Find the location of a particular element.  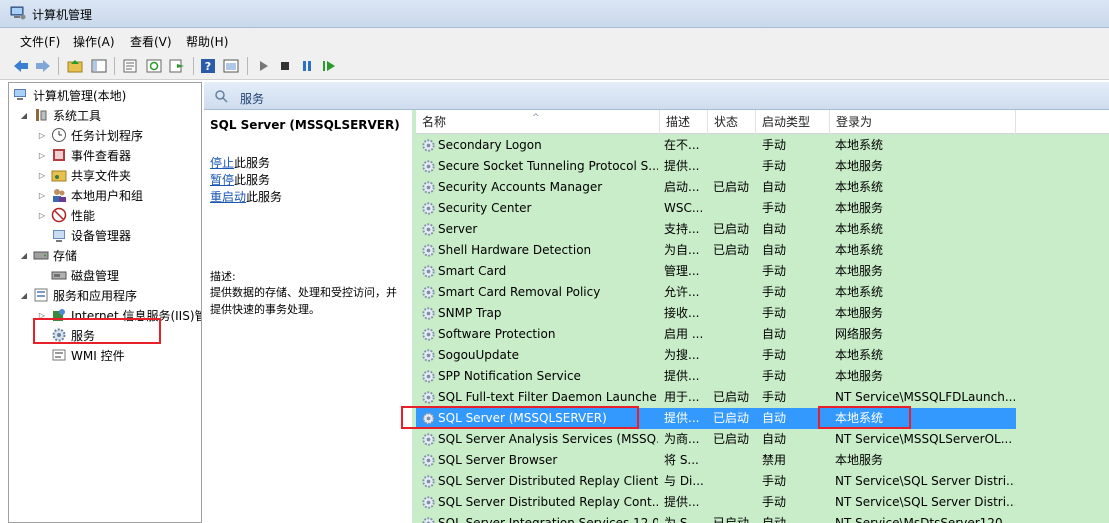

tree-performance: ▷ 性能 is located at coordinates (66, 215).